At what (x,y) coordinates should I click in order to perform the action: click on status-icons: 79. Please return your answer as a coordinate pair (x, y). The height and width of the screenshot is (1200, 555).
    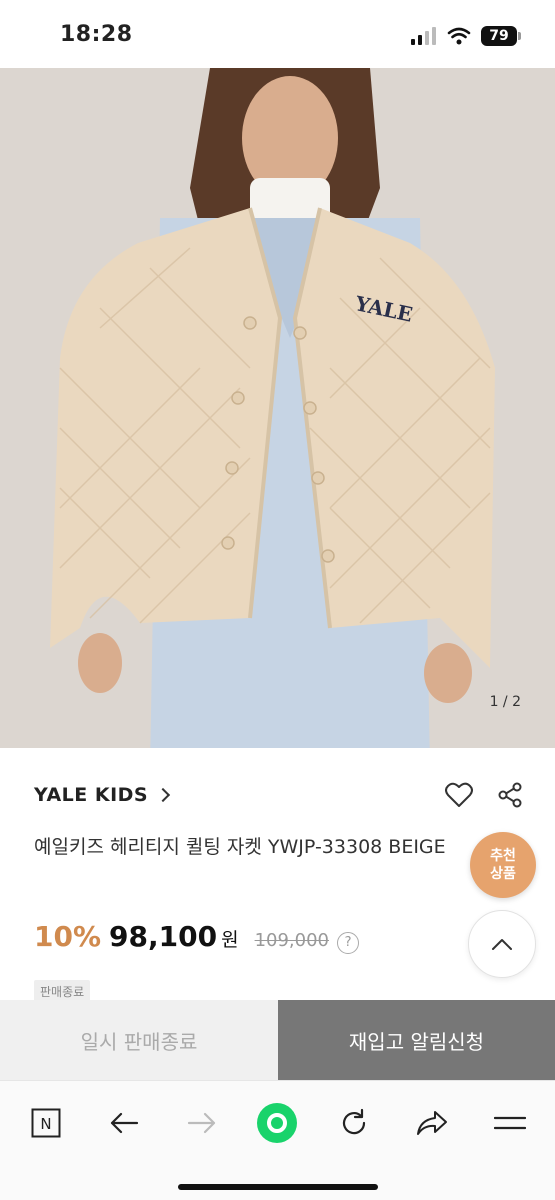
    Looking at the image, I should click on (466, 36).